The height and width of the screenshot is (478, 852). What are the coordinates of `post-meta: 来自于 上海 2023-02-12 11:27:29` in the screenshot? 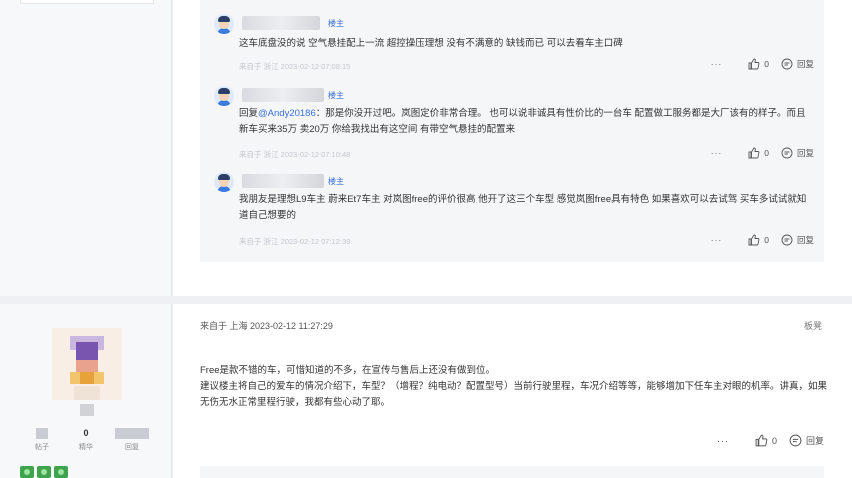 It's located at (266, 326).